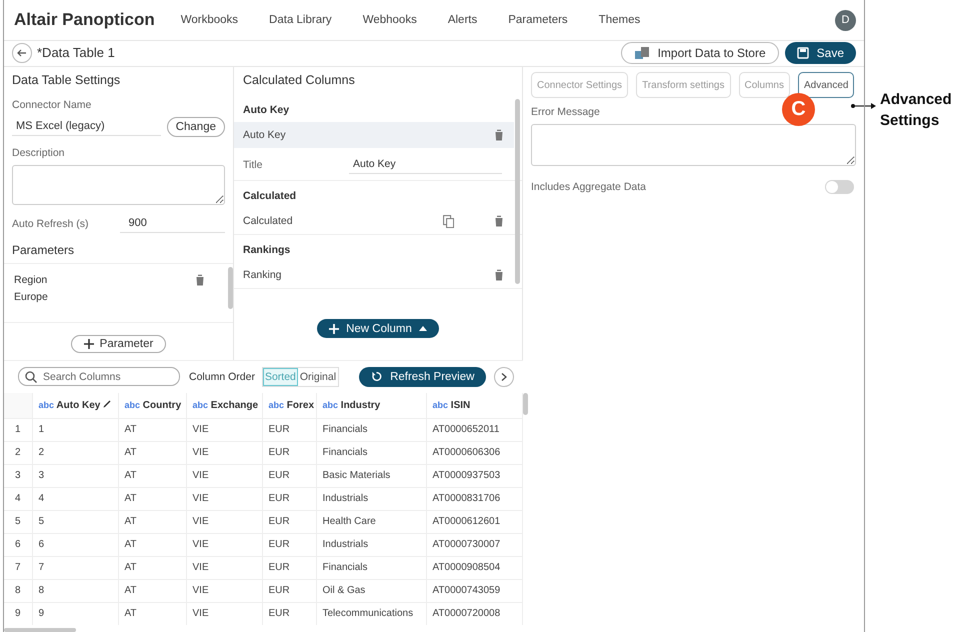 The width and height of the screenshot is (960, 632). What do you see at coordinates (289, 405) in the screenshot?
I see `column-header: abc Forex` at bounding box center [289, 405].